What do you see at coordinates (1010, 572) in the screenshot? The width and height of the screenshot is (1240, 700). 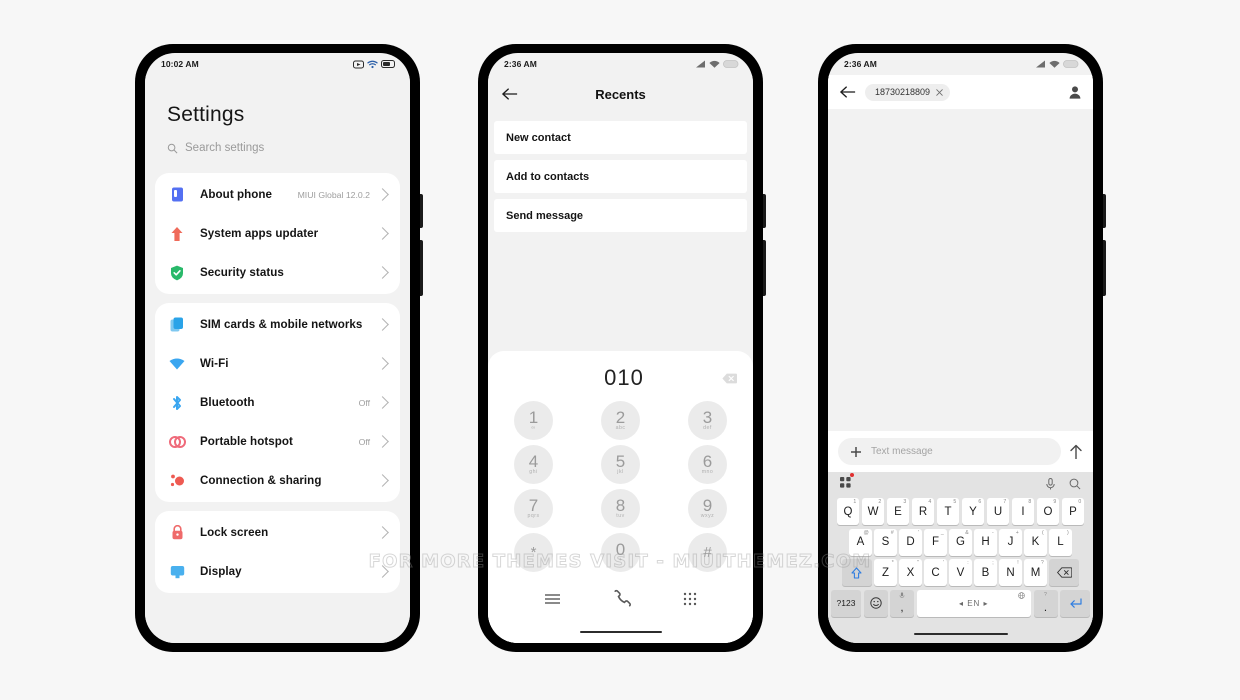 I see `key-N: ! N` at bounding box center [1010, 572].